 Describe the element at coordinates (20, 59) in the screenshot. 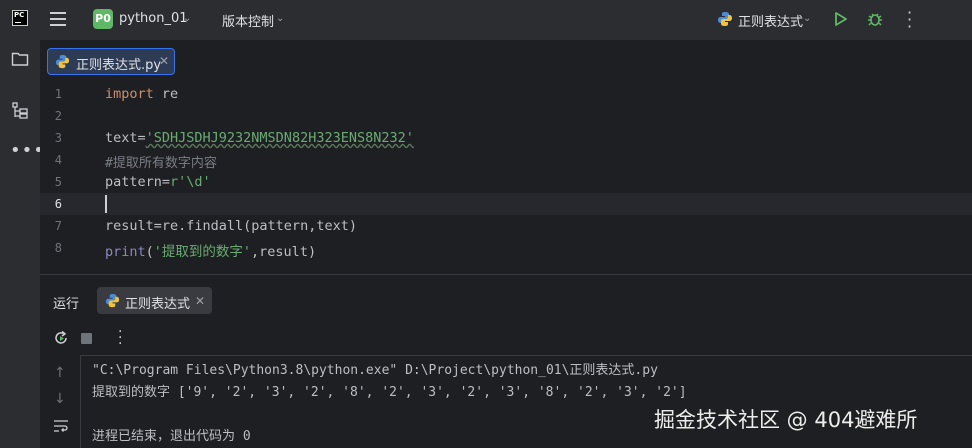

I see `folder-icon` at that location.